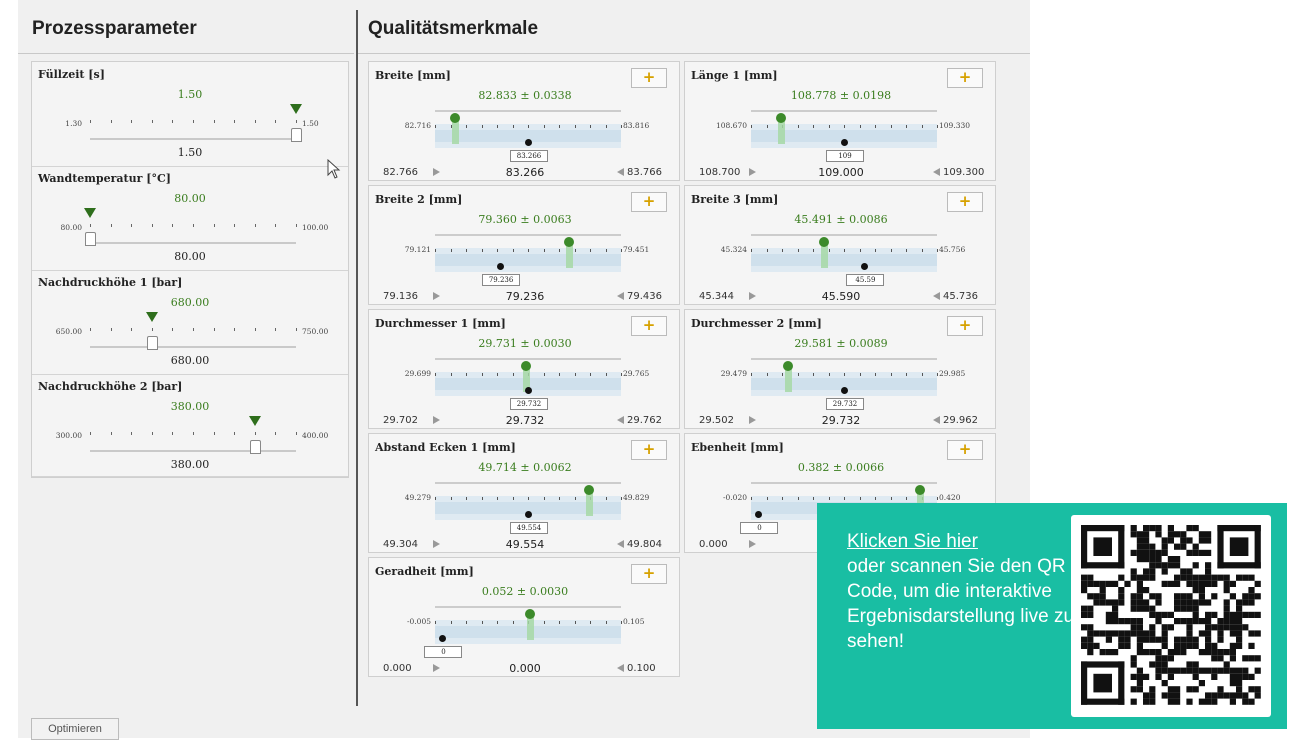 This screenshot has width=1290, height=740. Describe the element at coordinates (75, 729) in the screenshot. I see `optimize-button: Optimieren` at that location.